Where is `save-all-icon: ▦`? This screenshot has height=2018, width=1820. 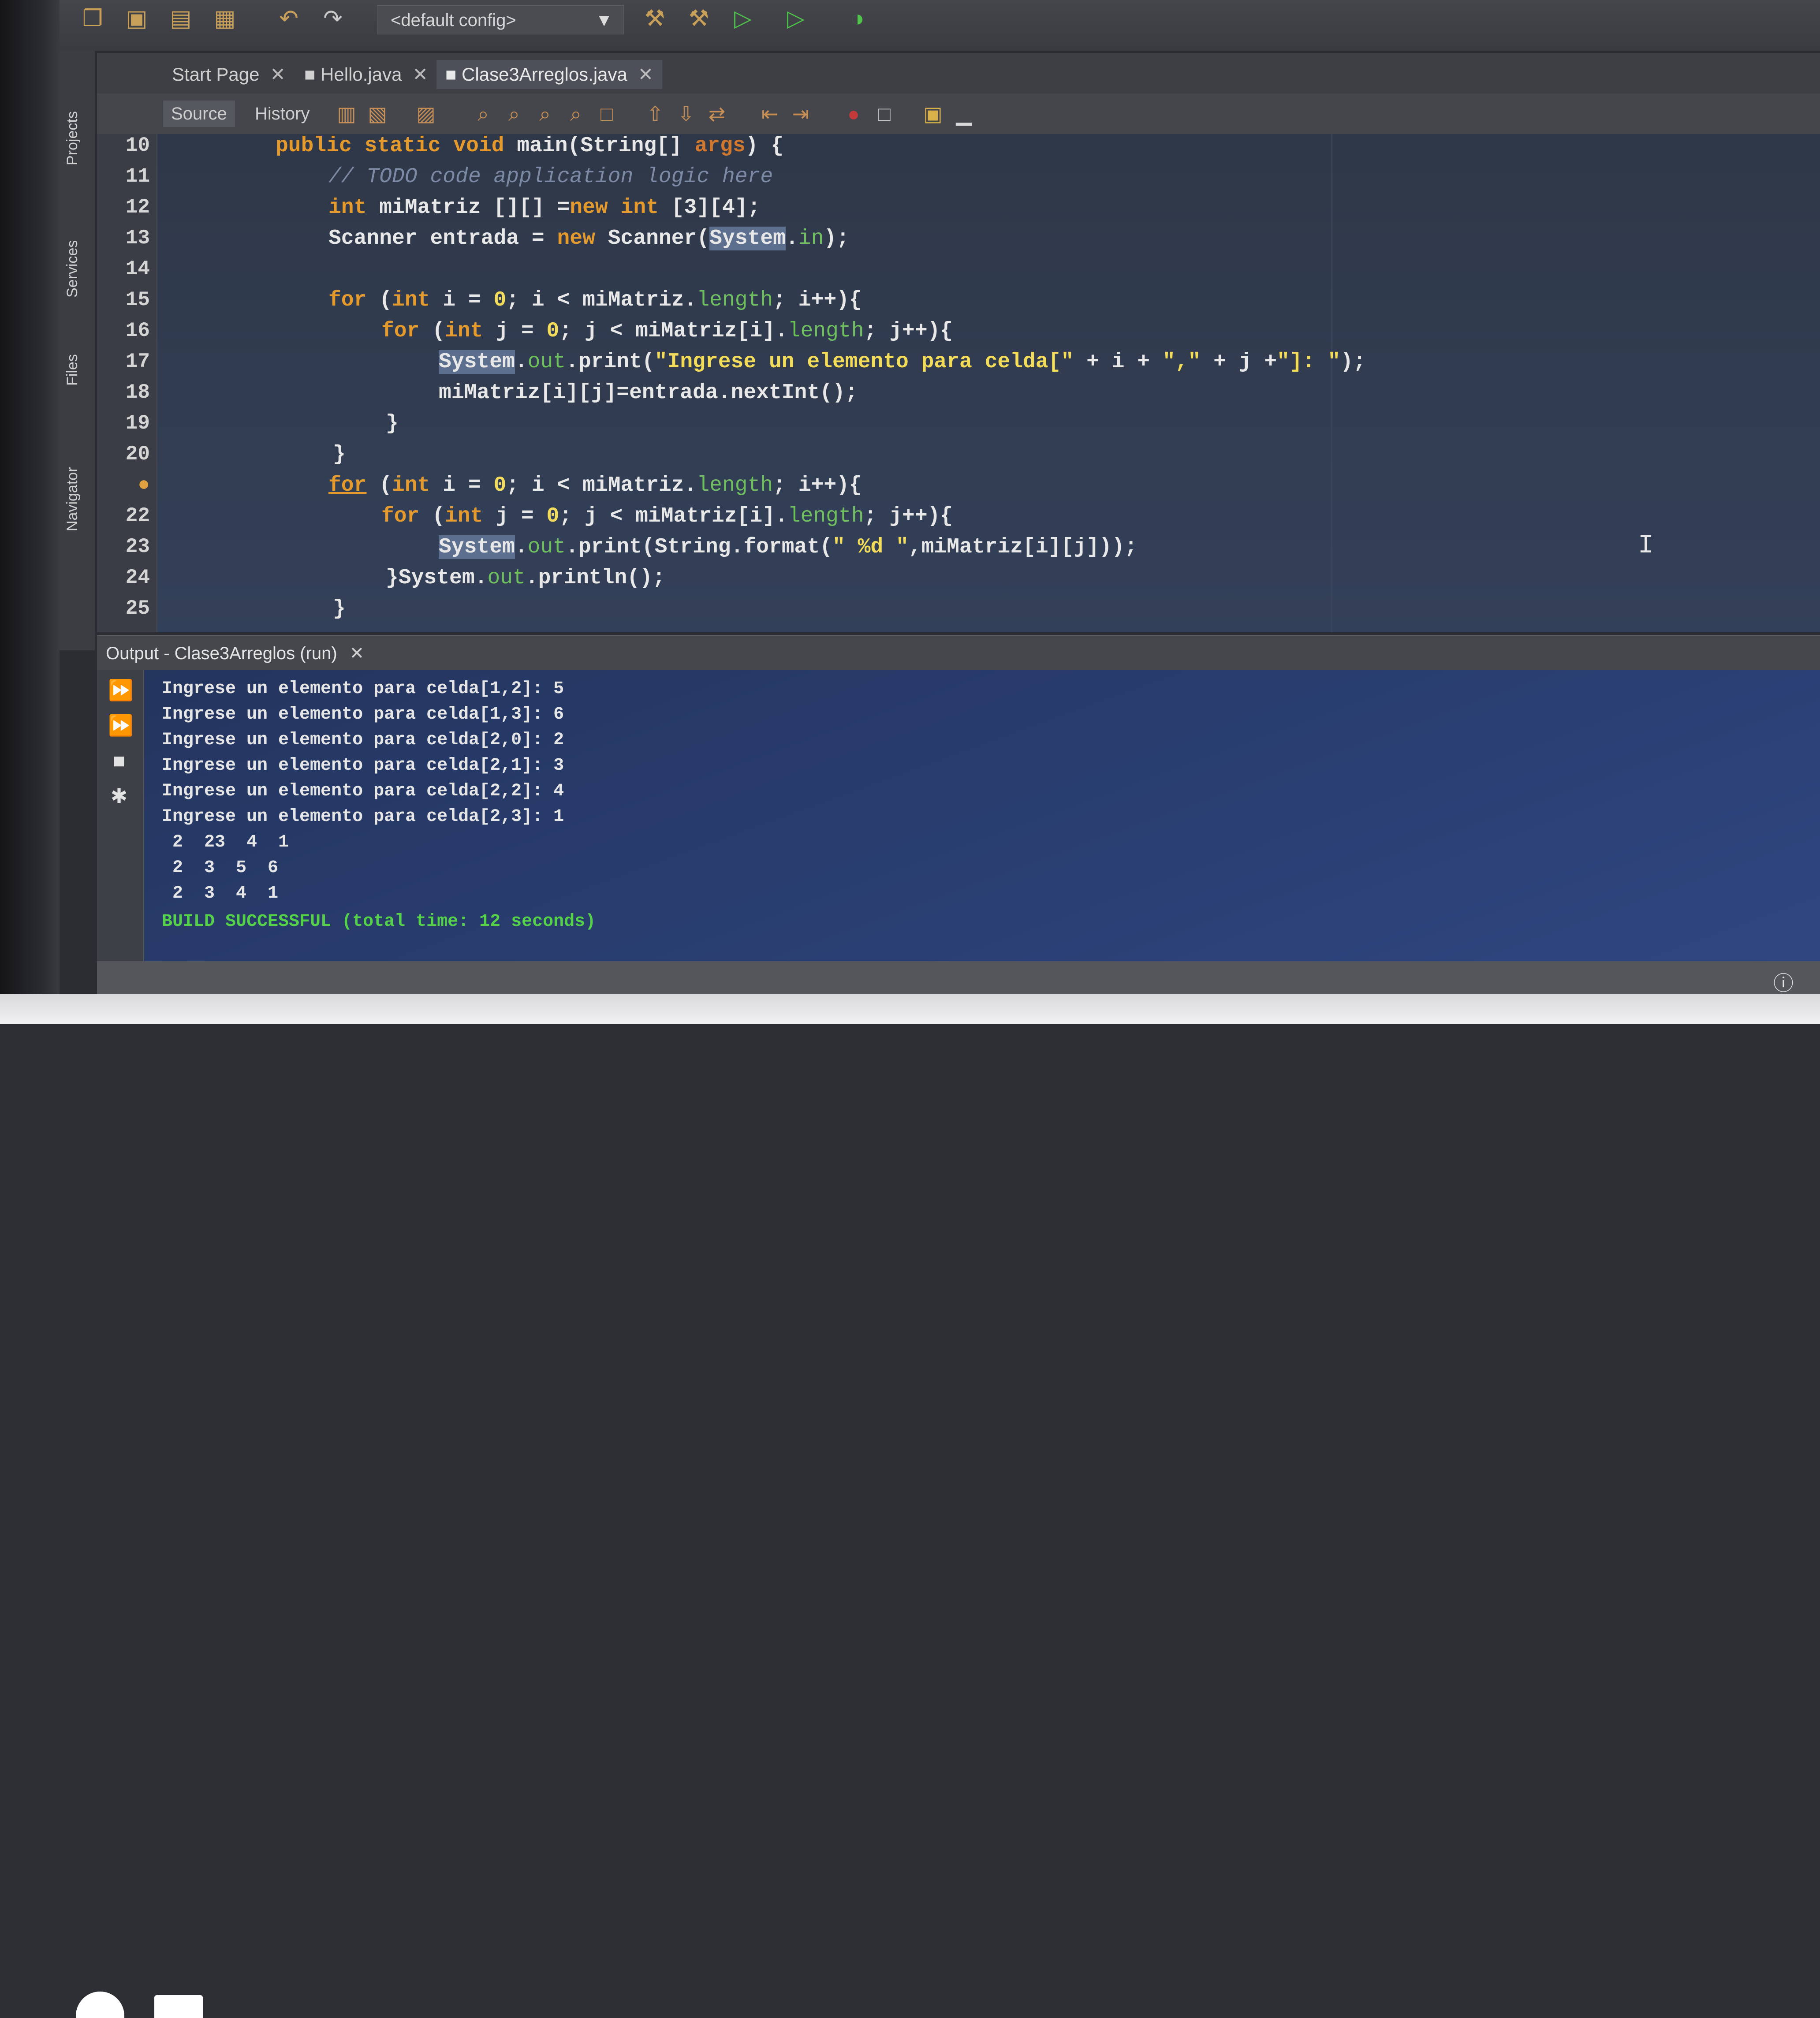 save-all-icon: ▦ is located at coordinates (225, 18).